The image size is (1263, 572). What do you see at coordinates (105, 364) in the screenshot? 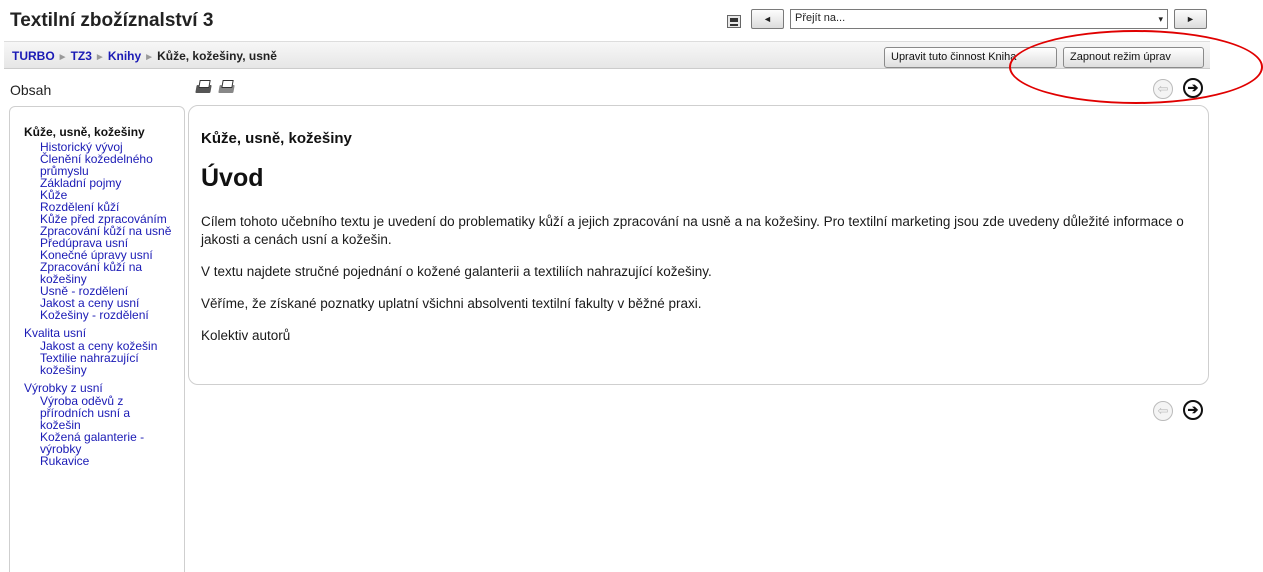
I see `toc-item: Textilie nahrazující kožešiny` at bounding box center [105, 364].